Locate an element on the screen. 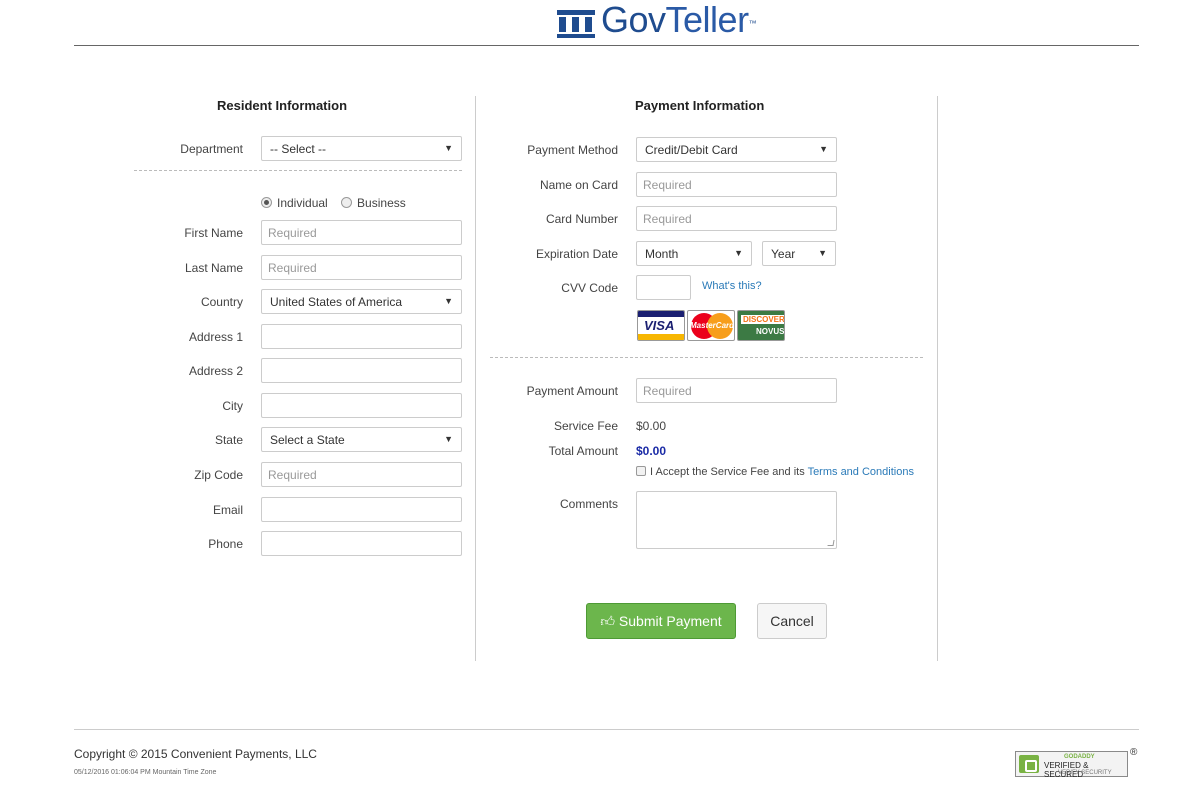 Image resolution: width=1200 pixels, height=788 pixels. zip-label: Zip Code is located at coordinates (218, 475).